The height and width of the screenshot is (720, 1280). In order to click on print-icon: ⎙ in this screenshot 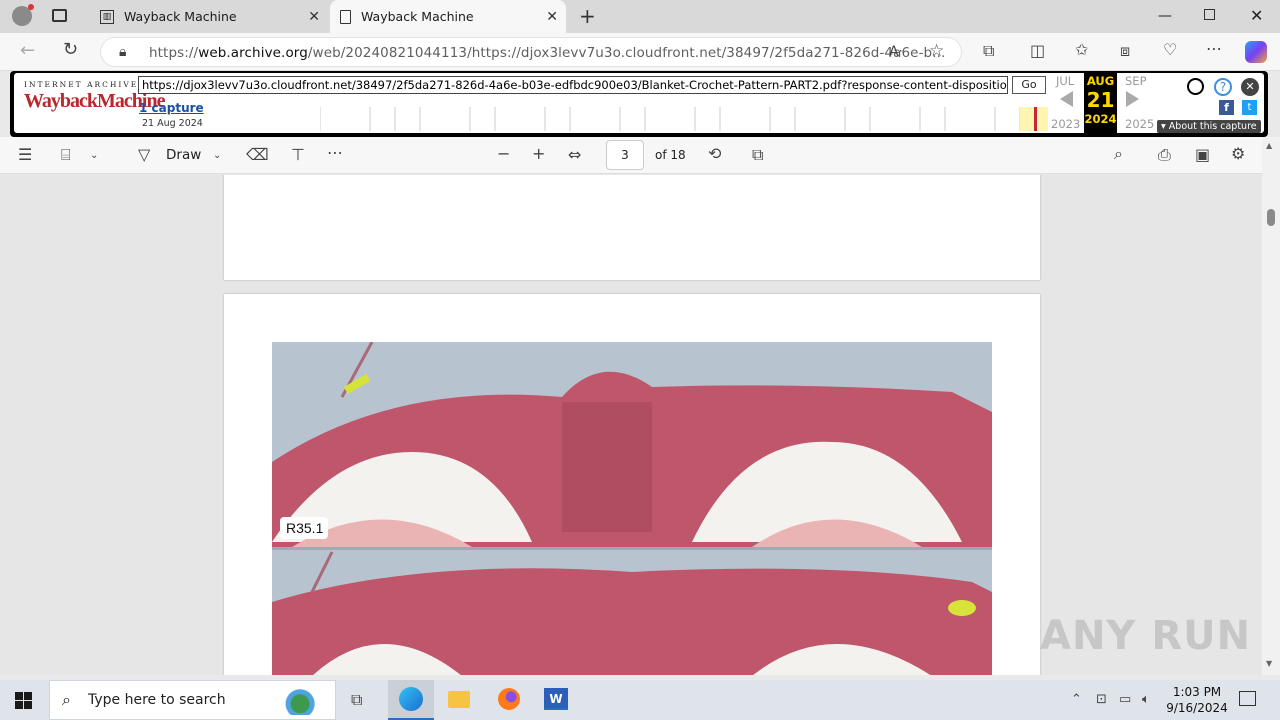, I will do `click(1164, 155)`.